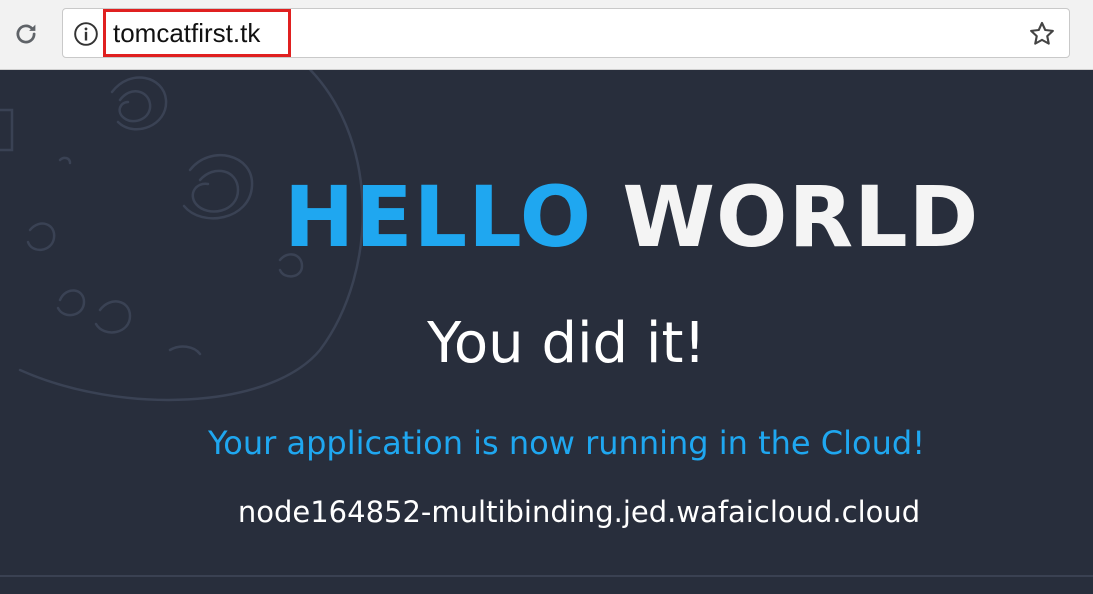 The image size is (1093, 594). I want to click on reload-icon, so click(26, 34).